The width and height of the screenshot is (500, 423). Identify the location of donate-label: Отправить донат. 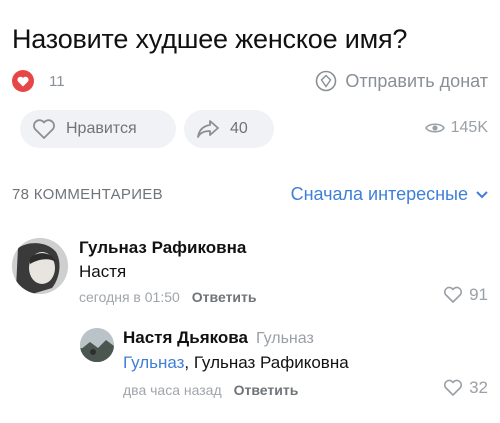
(416, 80).